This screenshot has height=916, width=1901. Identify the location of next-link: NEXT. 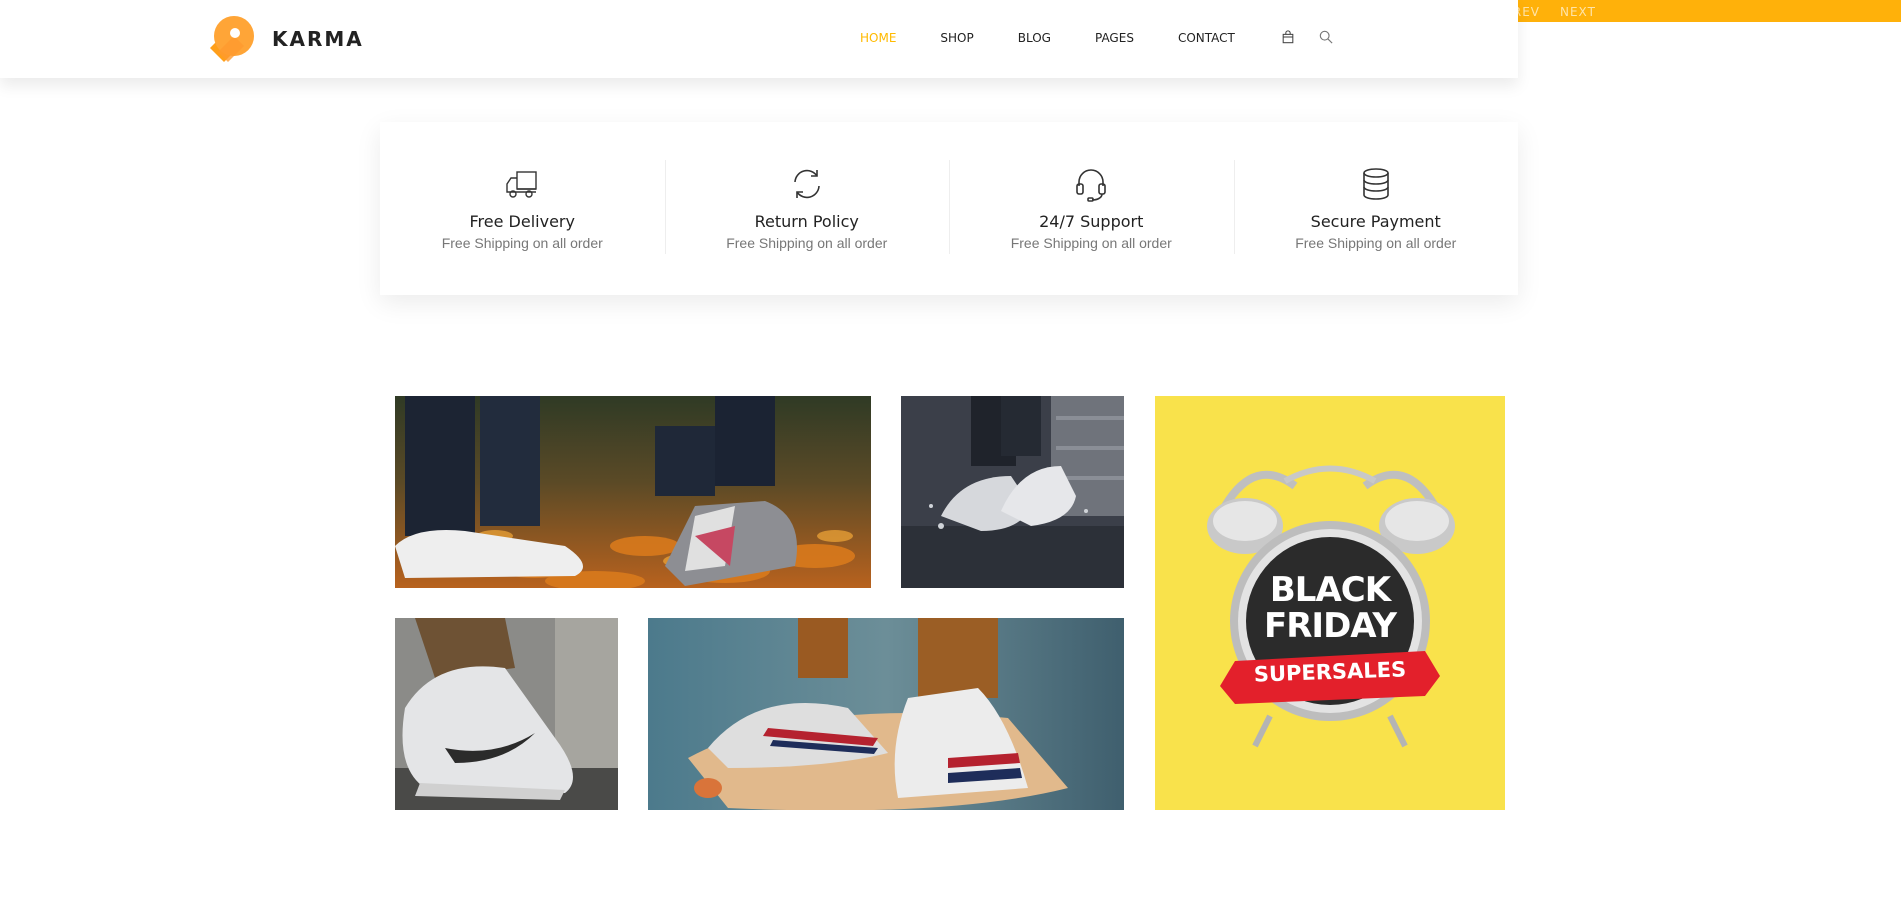
(1578, 12).